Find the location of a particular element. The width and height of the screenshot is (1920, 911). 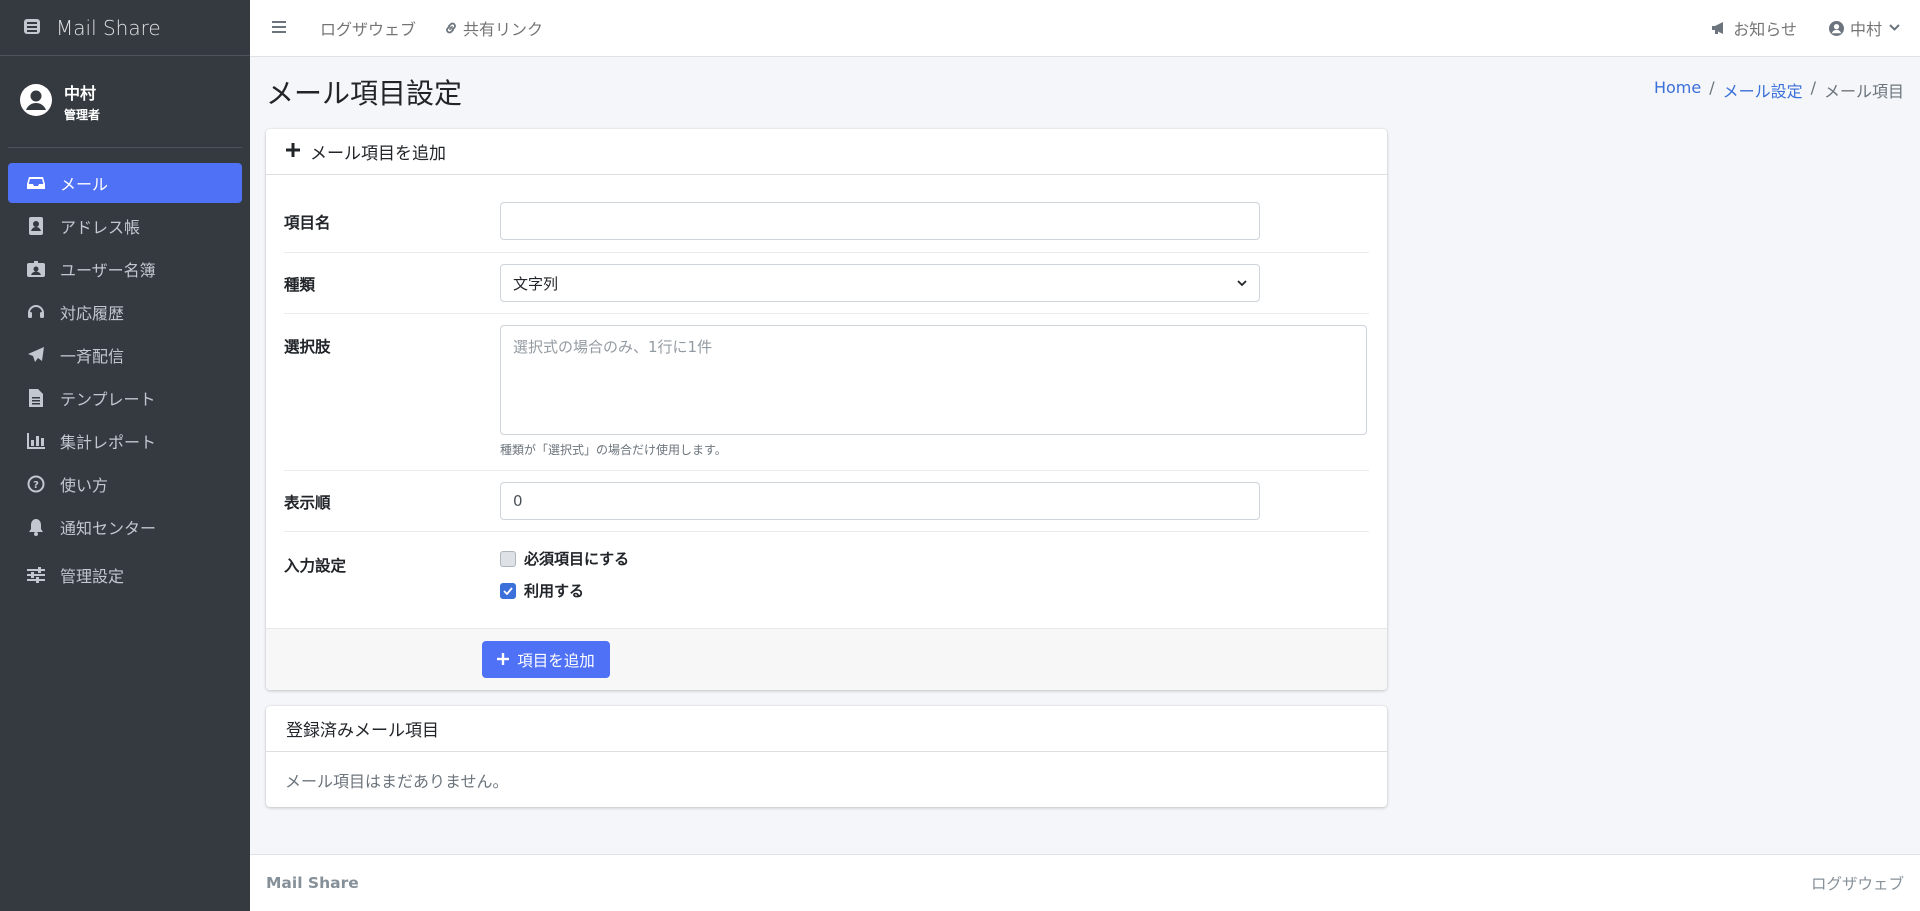

checkbox-unchecked is located at coordinates (508, 558).